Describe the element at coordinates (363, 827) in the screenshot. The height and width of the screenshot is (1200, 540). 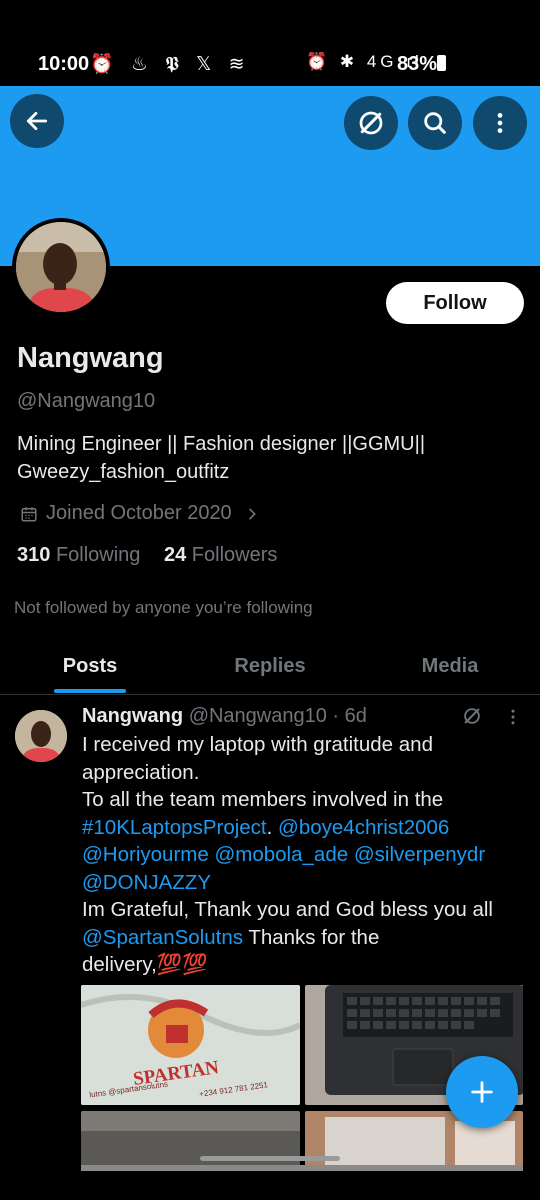
I see `mention-link: @boye4christ2006` at that location.